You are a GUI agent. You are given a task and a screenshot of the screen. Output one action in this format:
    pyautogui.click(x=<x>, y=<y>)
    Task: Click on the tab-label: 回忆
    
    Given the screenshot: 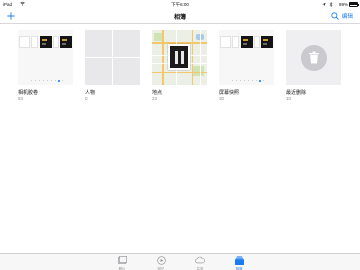 What is the action you would take?
    pyautogui.click(x=161, y=268)
    